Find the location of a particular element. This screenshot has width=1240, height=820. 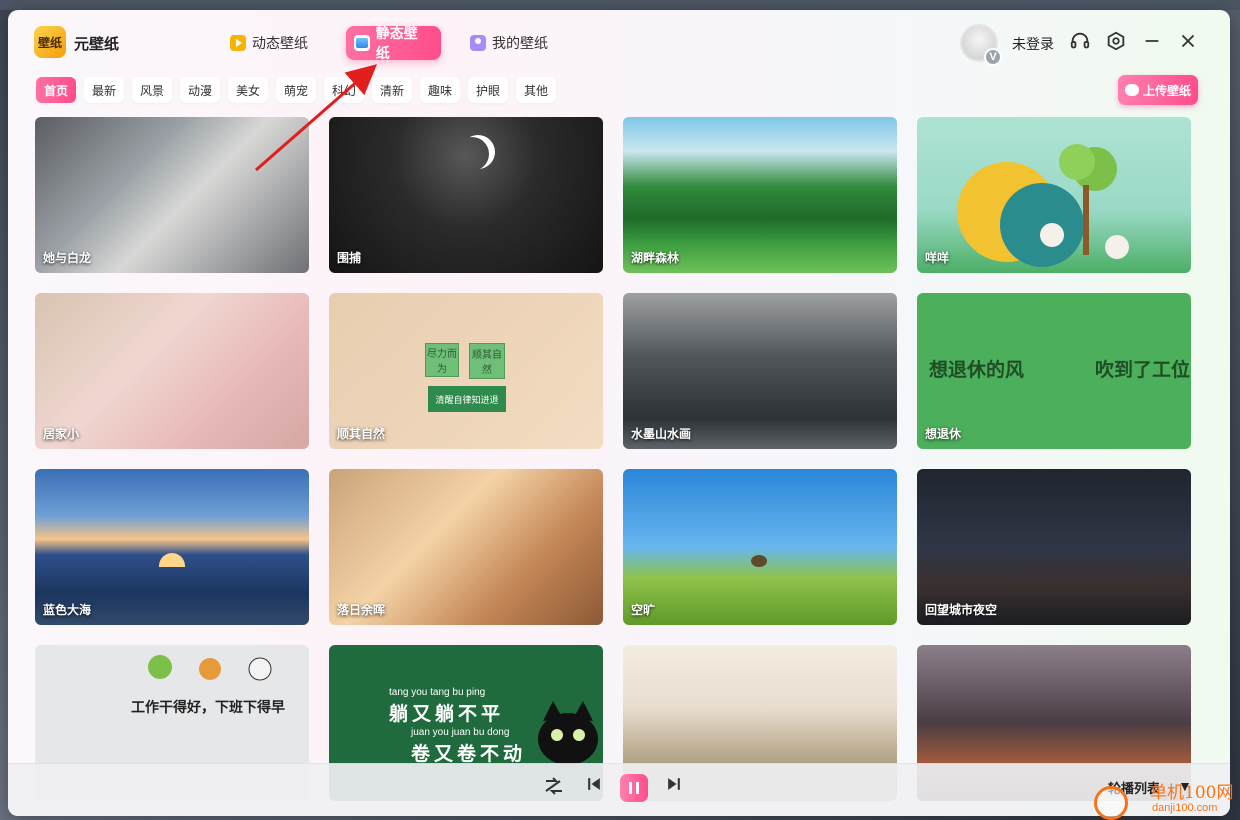

tab-label: 静态壁纸 is located at coordinates (396, 43).